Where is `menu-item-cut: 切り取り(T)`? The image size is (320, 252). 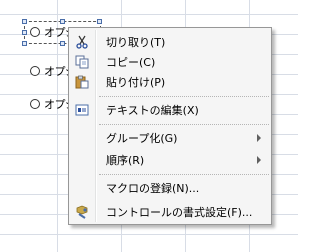 menu-item-cut: 切り取り(T) is located at coordinates (170, 42).